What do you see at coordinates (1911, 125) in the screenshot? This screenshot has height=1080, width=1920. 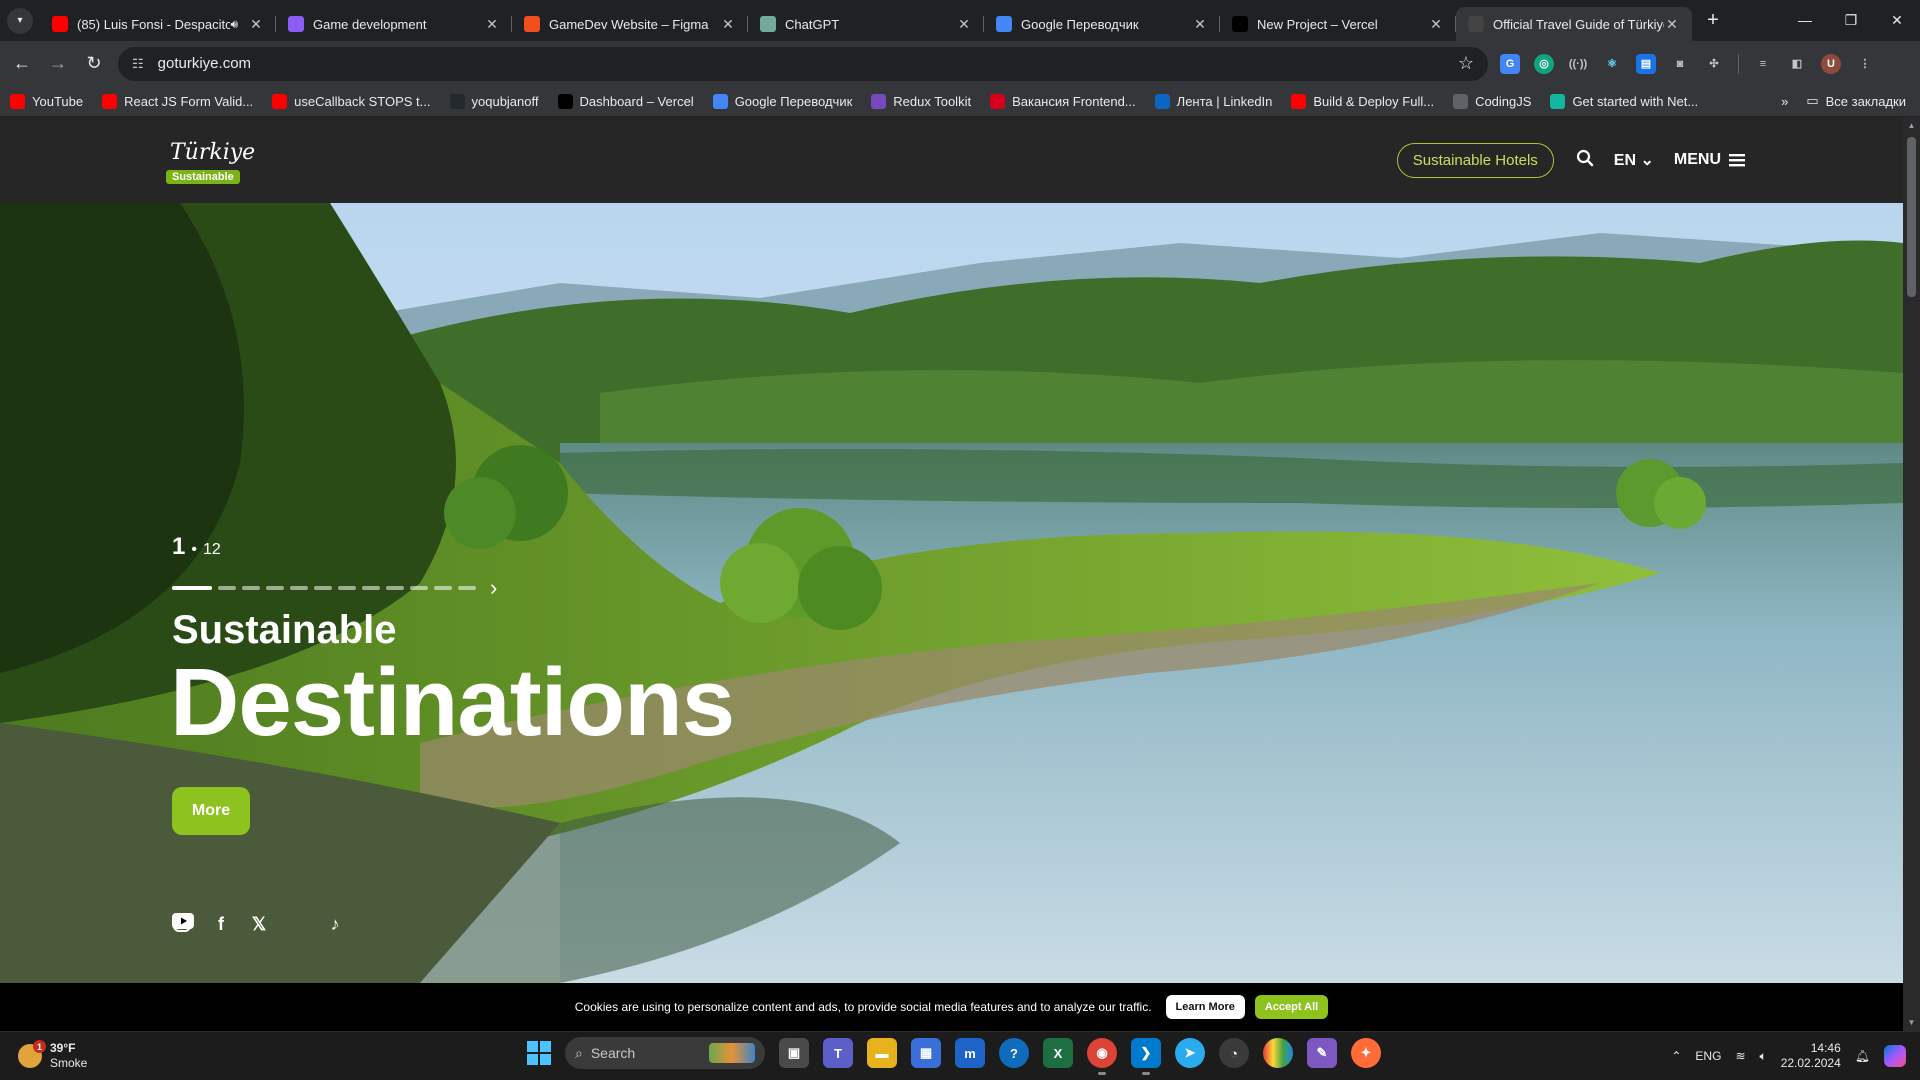 I see `scroll-up-arrow-icon: ▲` at bounding box center [1911, 125].